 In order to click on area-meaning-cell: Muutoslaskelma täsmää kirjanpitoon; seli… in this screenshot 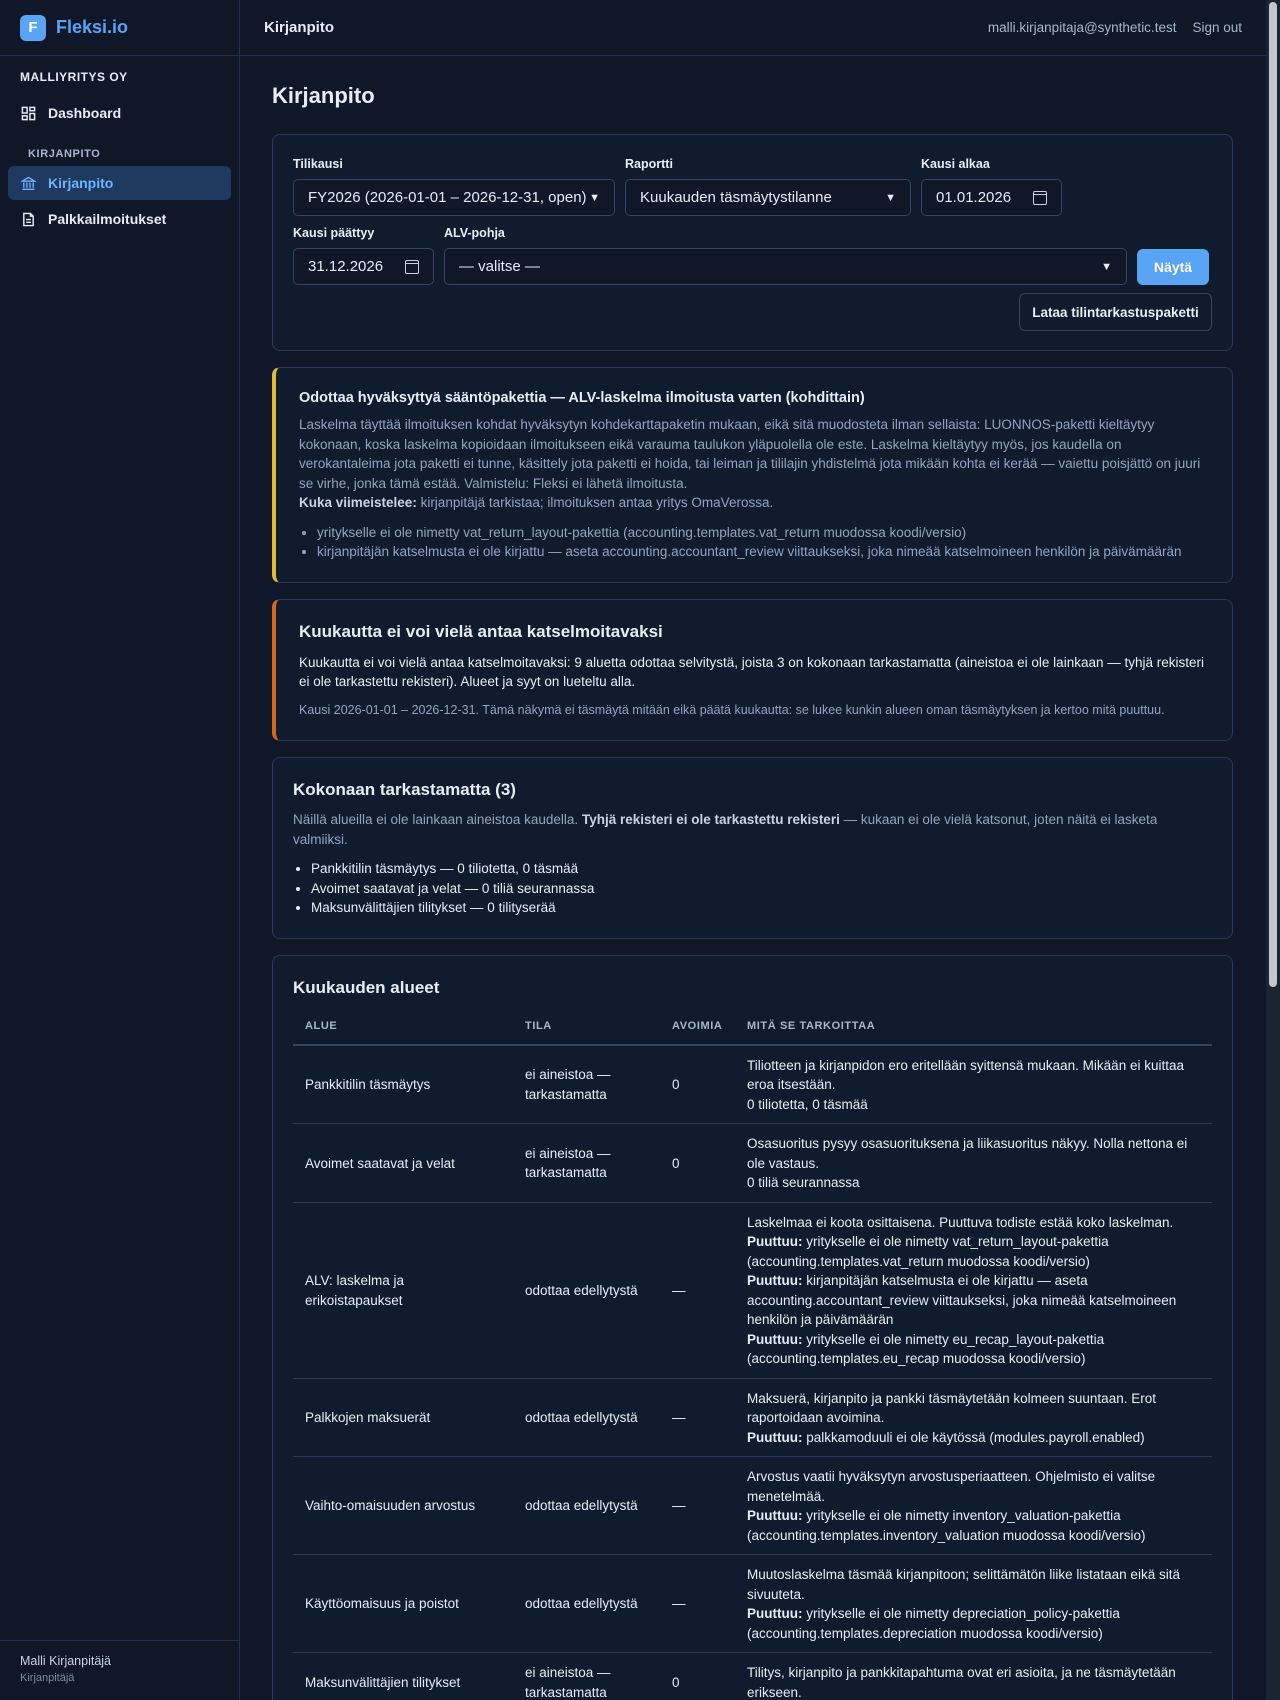, I will do `click(973, 1603)`.